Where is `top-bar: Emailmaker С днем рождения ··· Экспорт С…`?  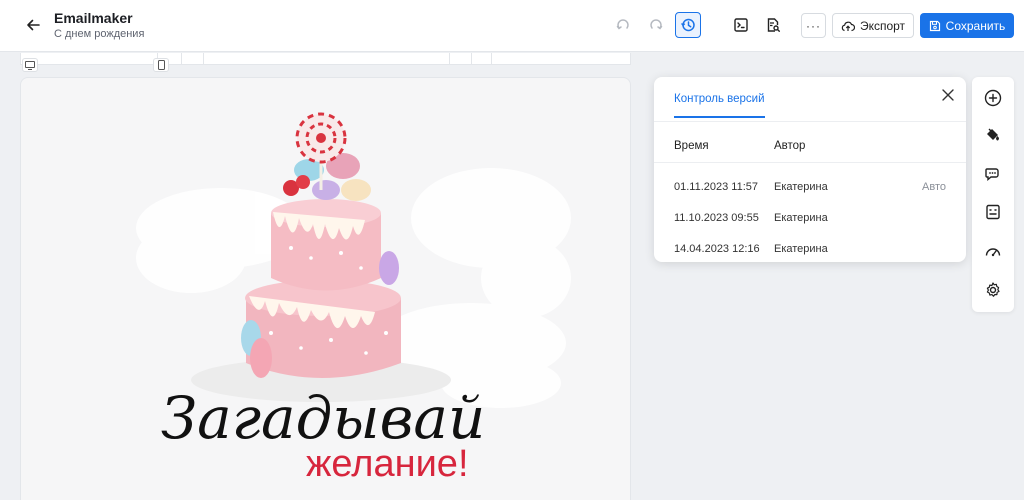 top-bar: Emailmaker С днем рождения ··· Экспорт С… is located at coordinates (512, 26).